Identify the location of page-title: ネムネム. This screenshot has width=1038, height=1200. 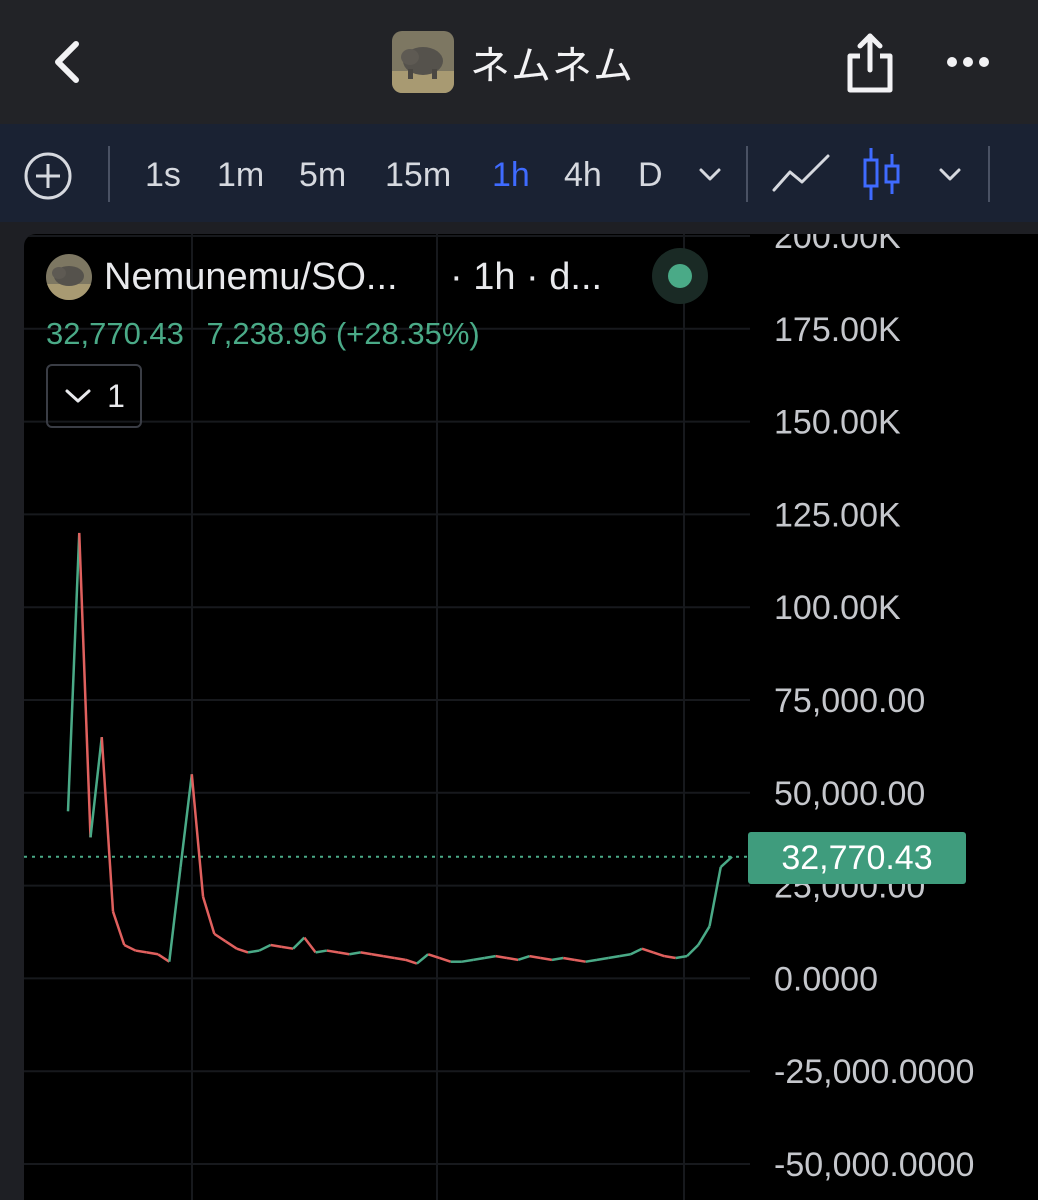
(552, 66).